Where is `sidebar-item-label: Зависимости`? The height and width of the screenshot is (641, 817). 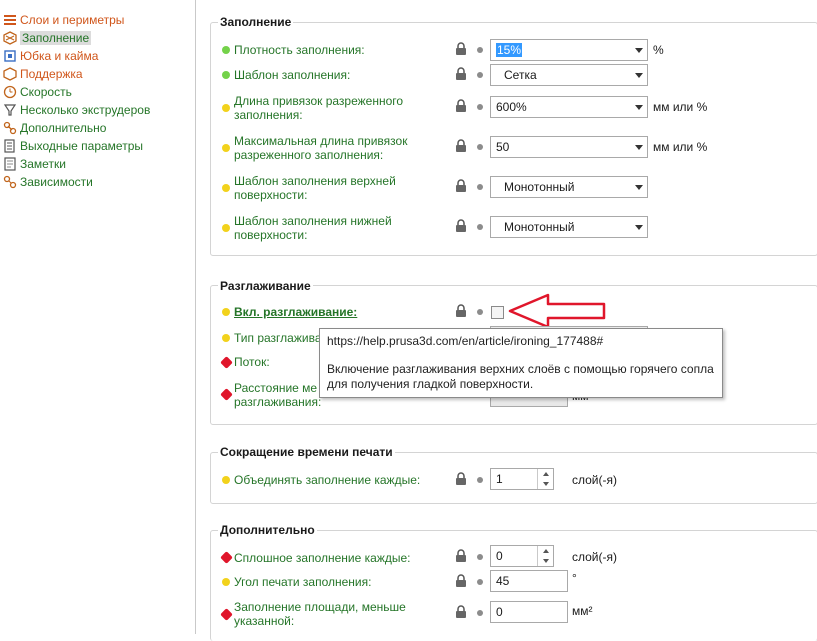 sidebar-item-label: Зависимости is located at coordinates (56, 181).